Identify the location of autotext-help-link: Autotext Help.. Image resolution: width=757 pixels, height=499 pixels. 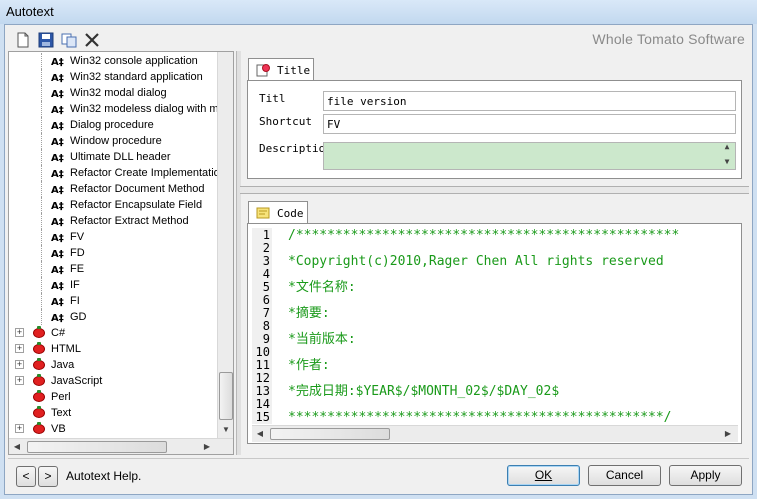
(103, 476).